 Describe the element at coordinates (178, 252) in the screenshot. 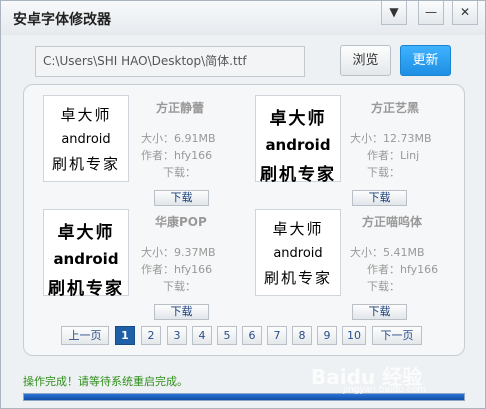

I see `font-size: 大小：9.37MB` at that location.